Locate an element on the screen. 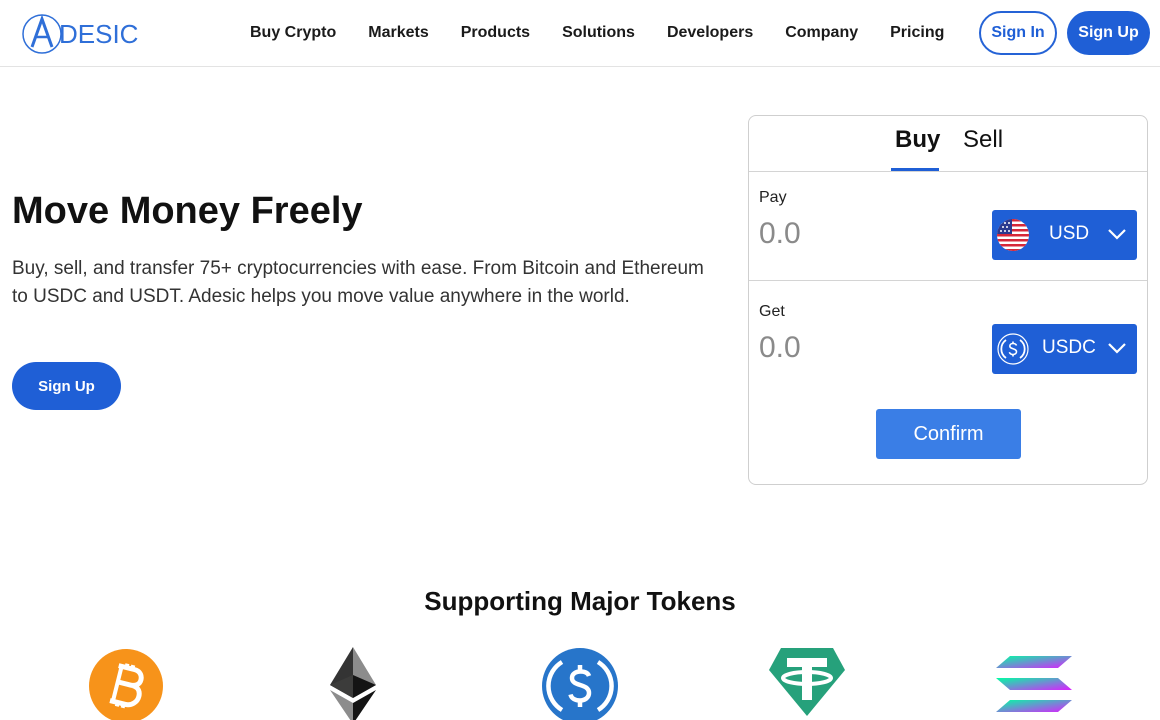 The image size is (1160, 720). pay-amount-input: 0.0 is located at coordinates (780, 234).